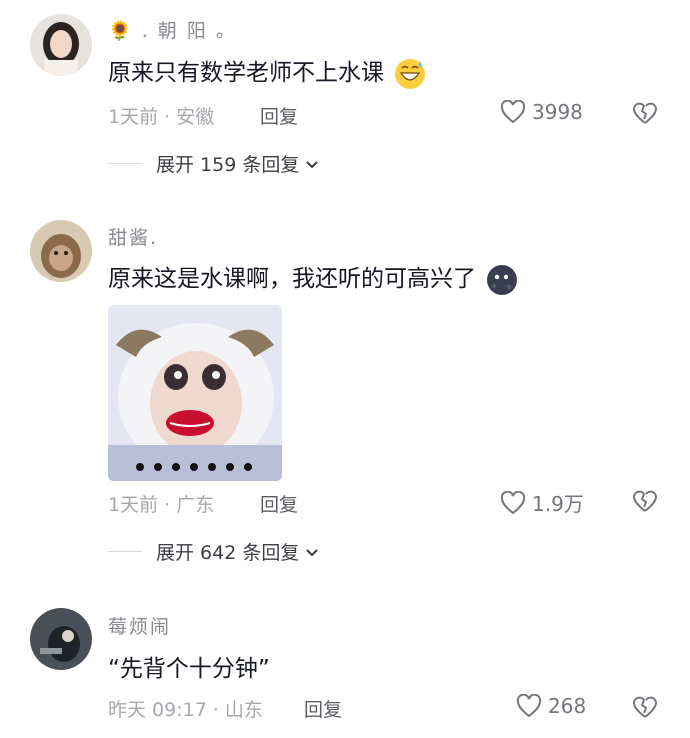 This screenshot has height=738, width=690. Describe the element at coordinates (246, 73) in the screenshot. I see `comment-text-content: 原来只有数学老师不上水课` at that location.